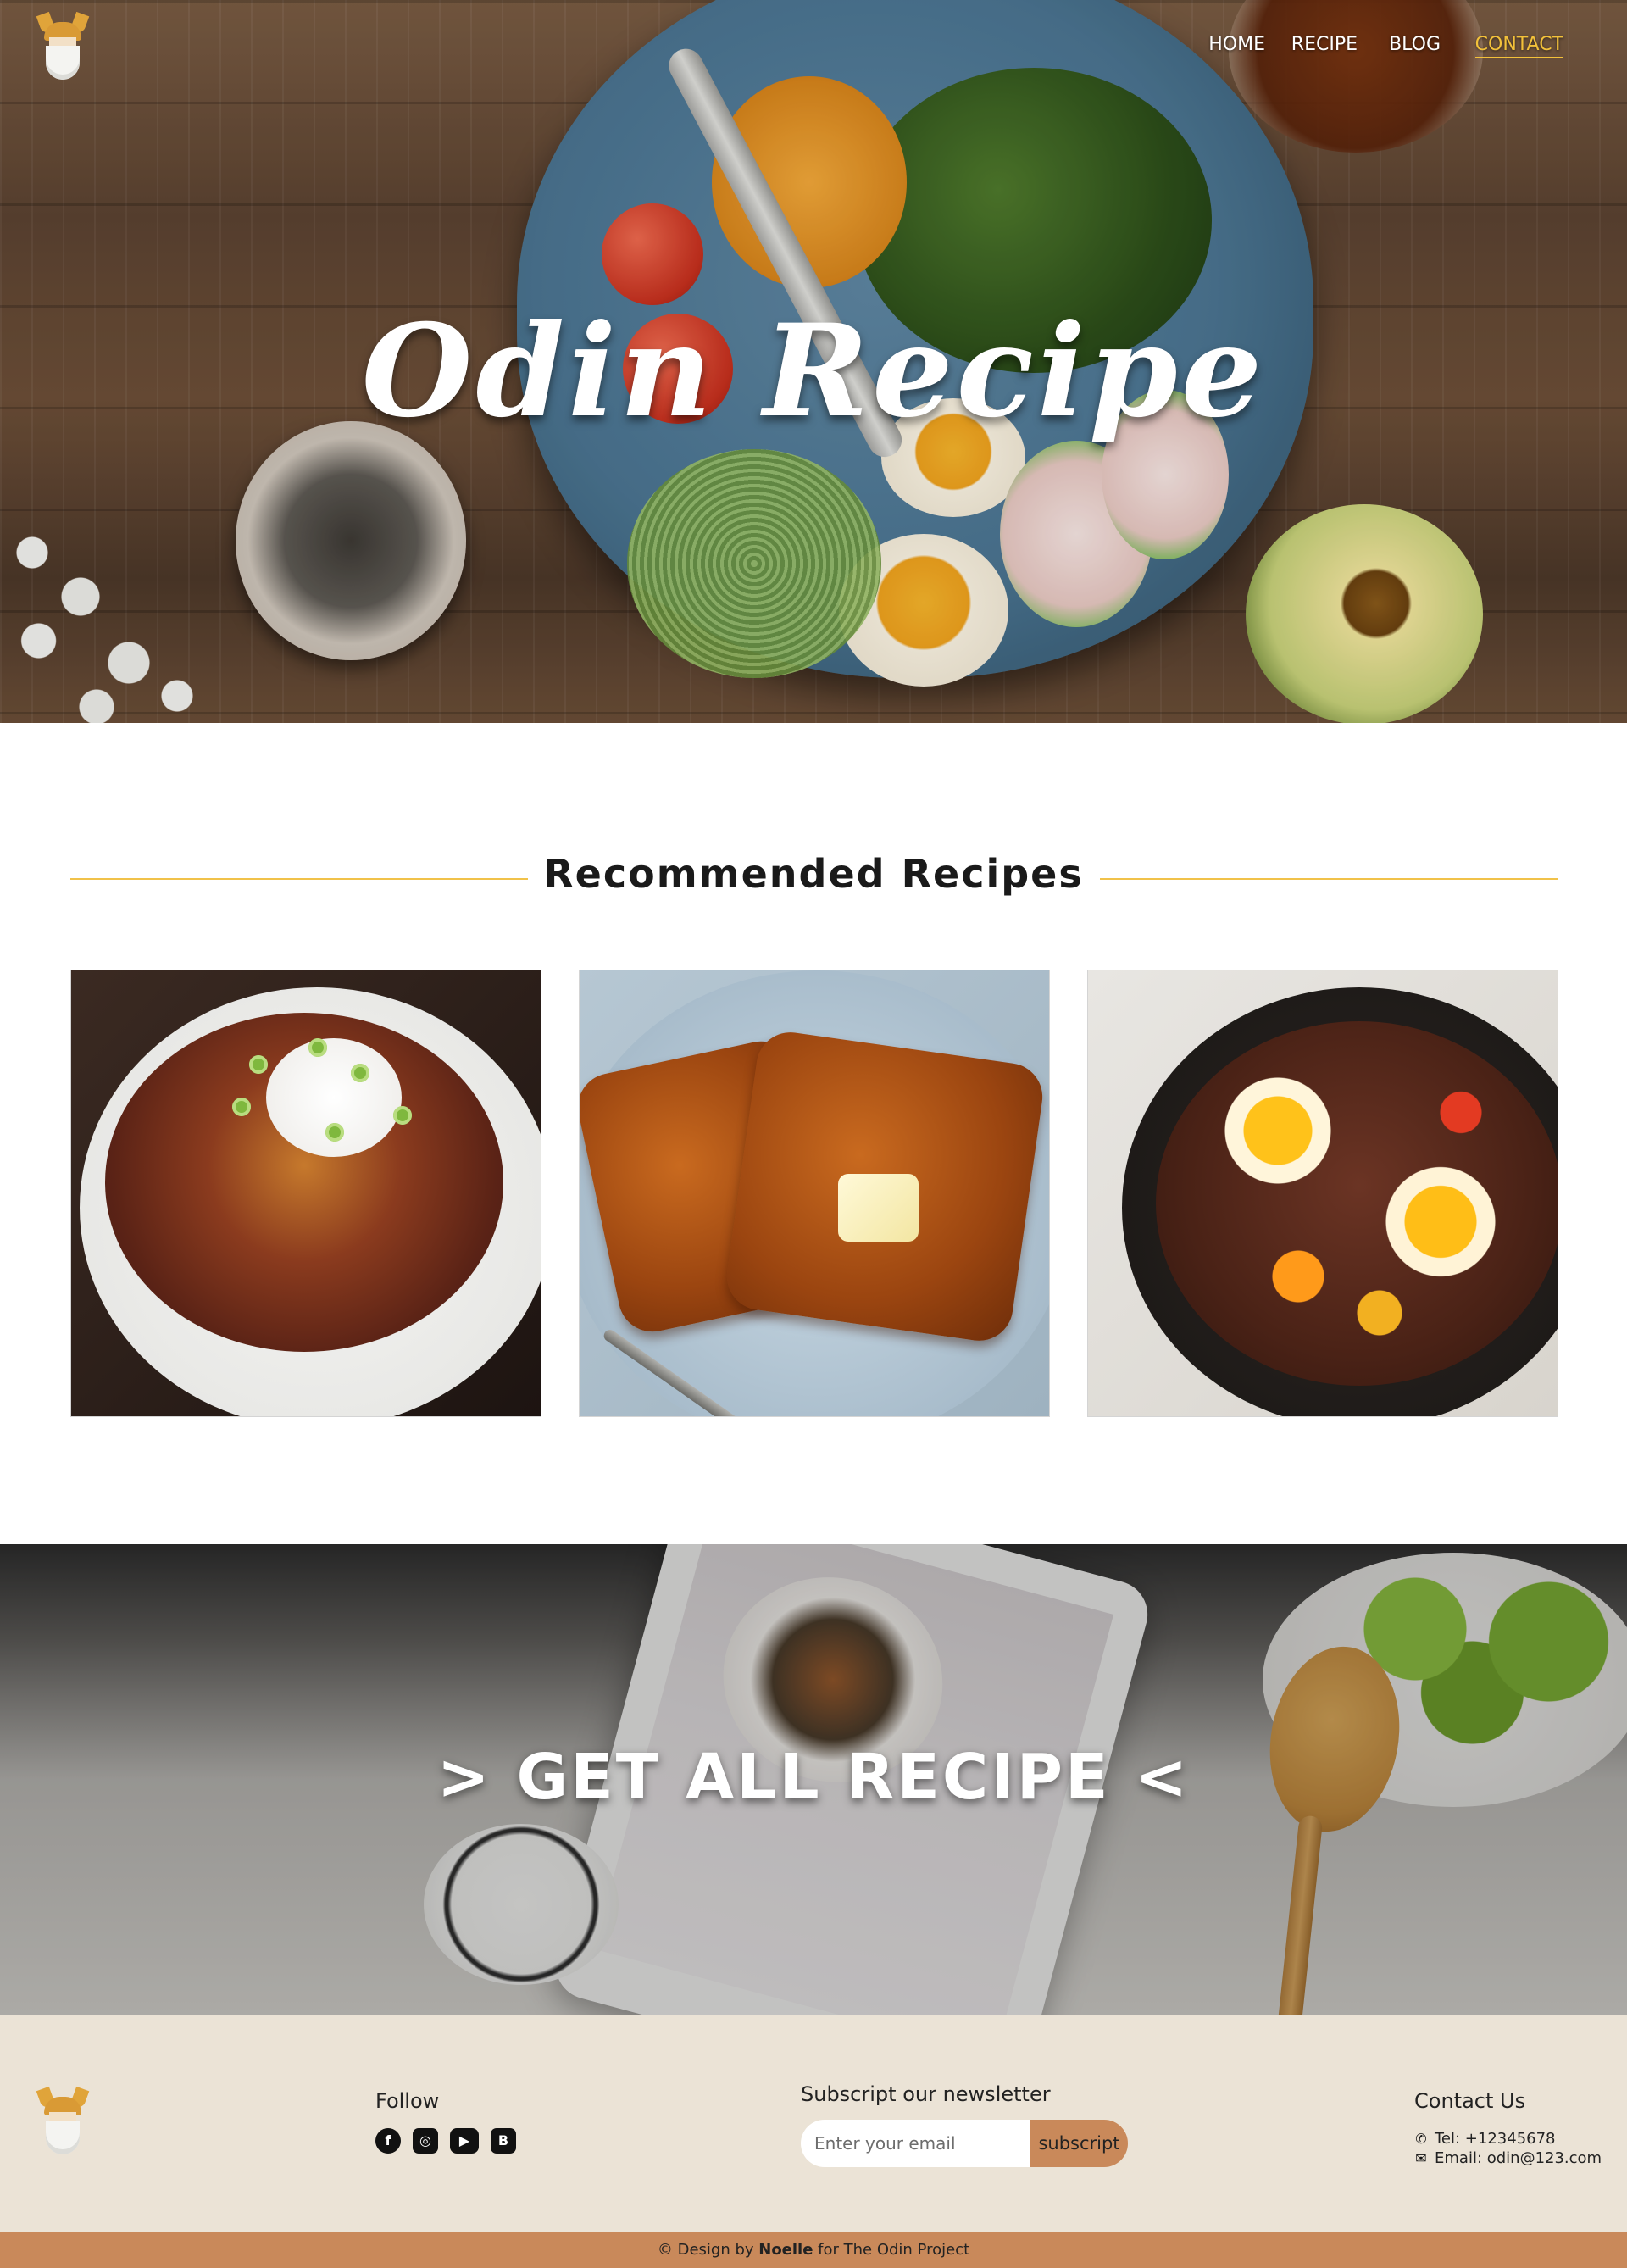 The width and height of the screenshot is (1627, 2268). I want to click on phone-icon: ✆, so click(1421, 2139).